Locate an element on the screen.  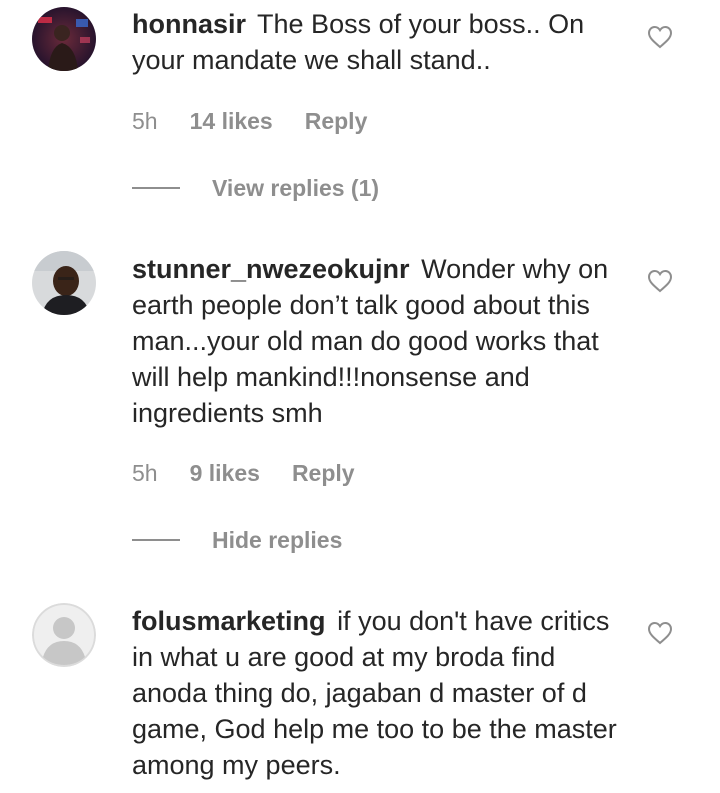
likes-count-link: 14 likes is located at coordinates (231, 121).